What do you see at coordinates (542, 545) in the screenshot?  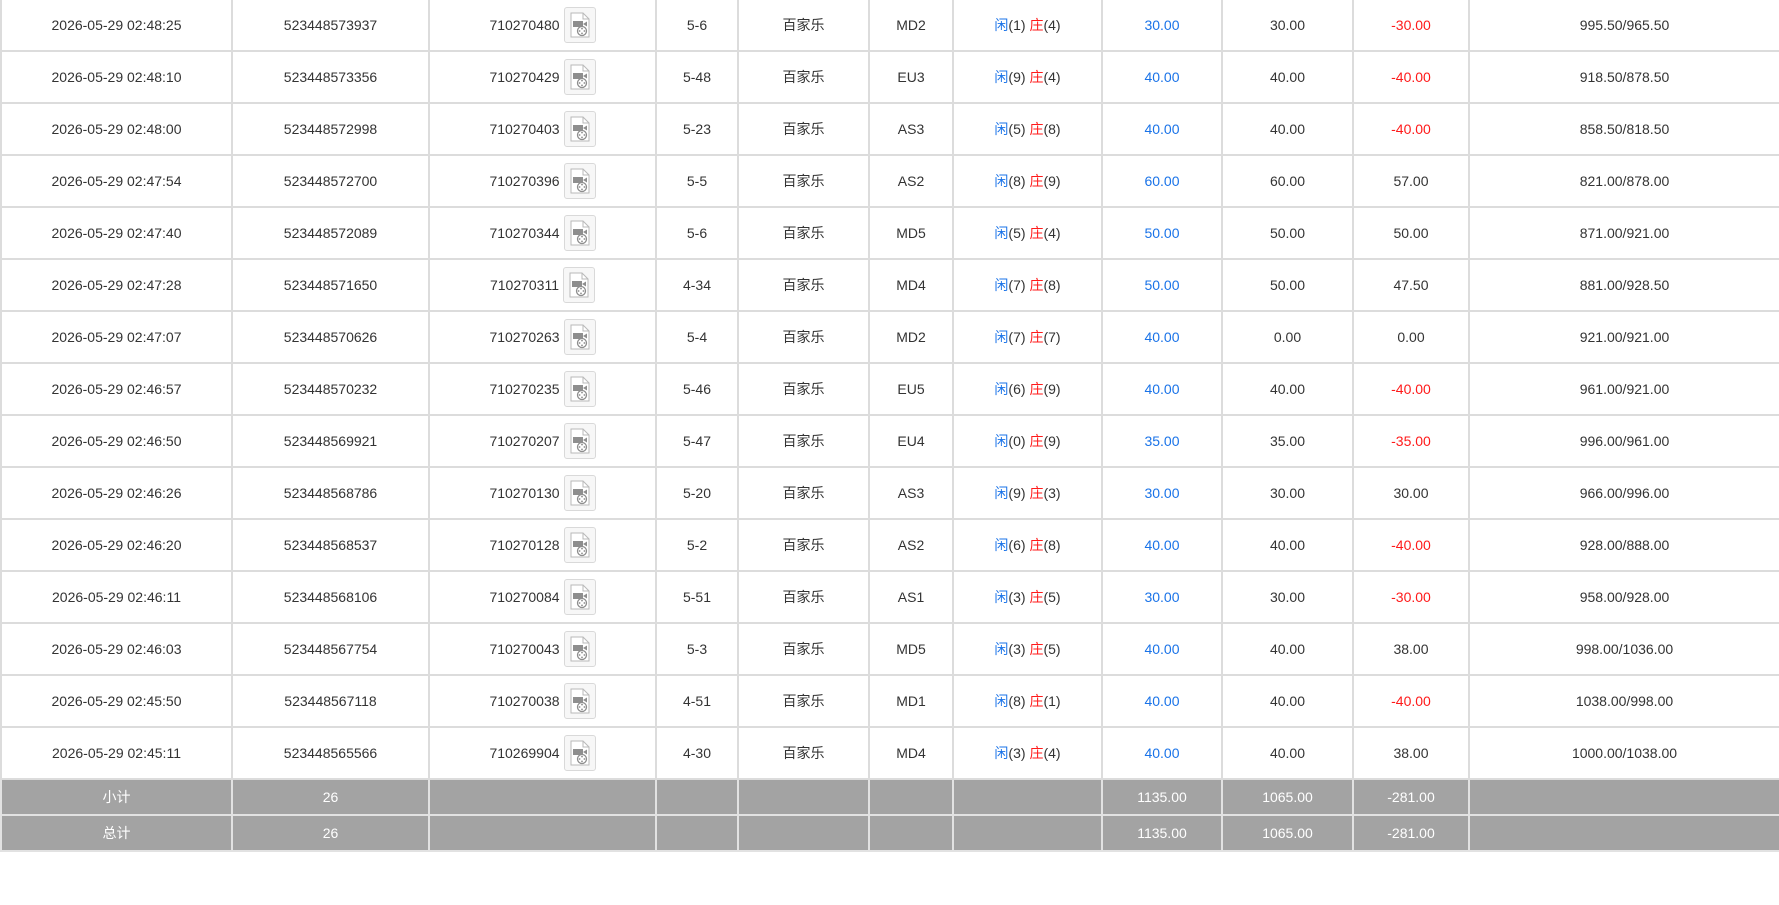 I see `round-cell: 710270128` at bounding box center [542, 545].